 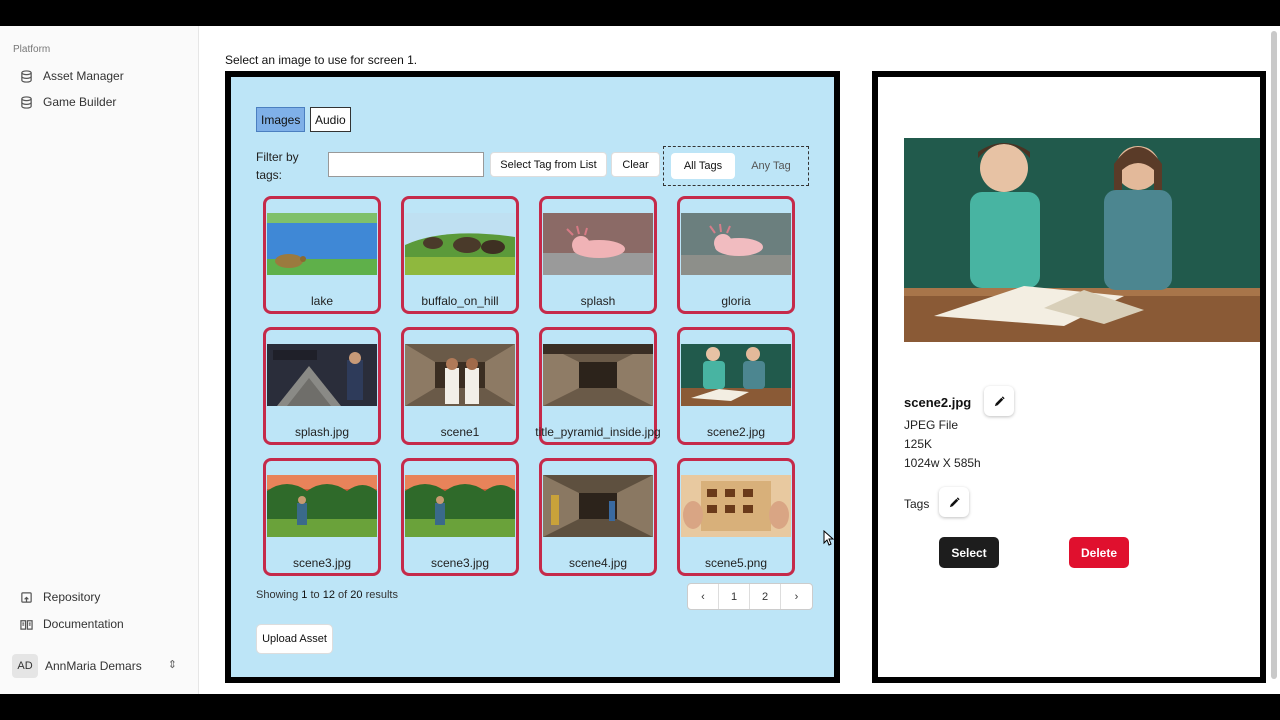 I want to click on page-instruction: Select an image to use for screen 1., so click(x=321, y=60).